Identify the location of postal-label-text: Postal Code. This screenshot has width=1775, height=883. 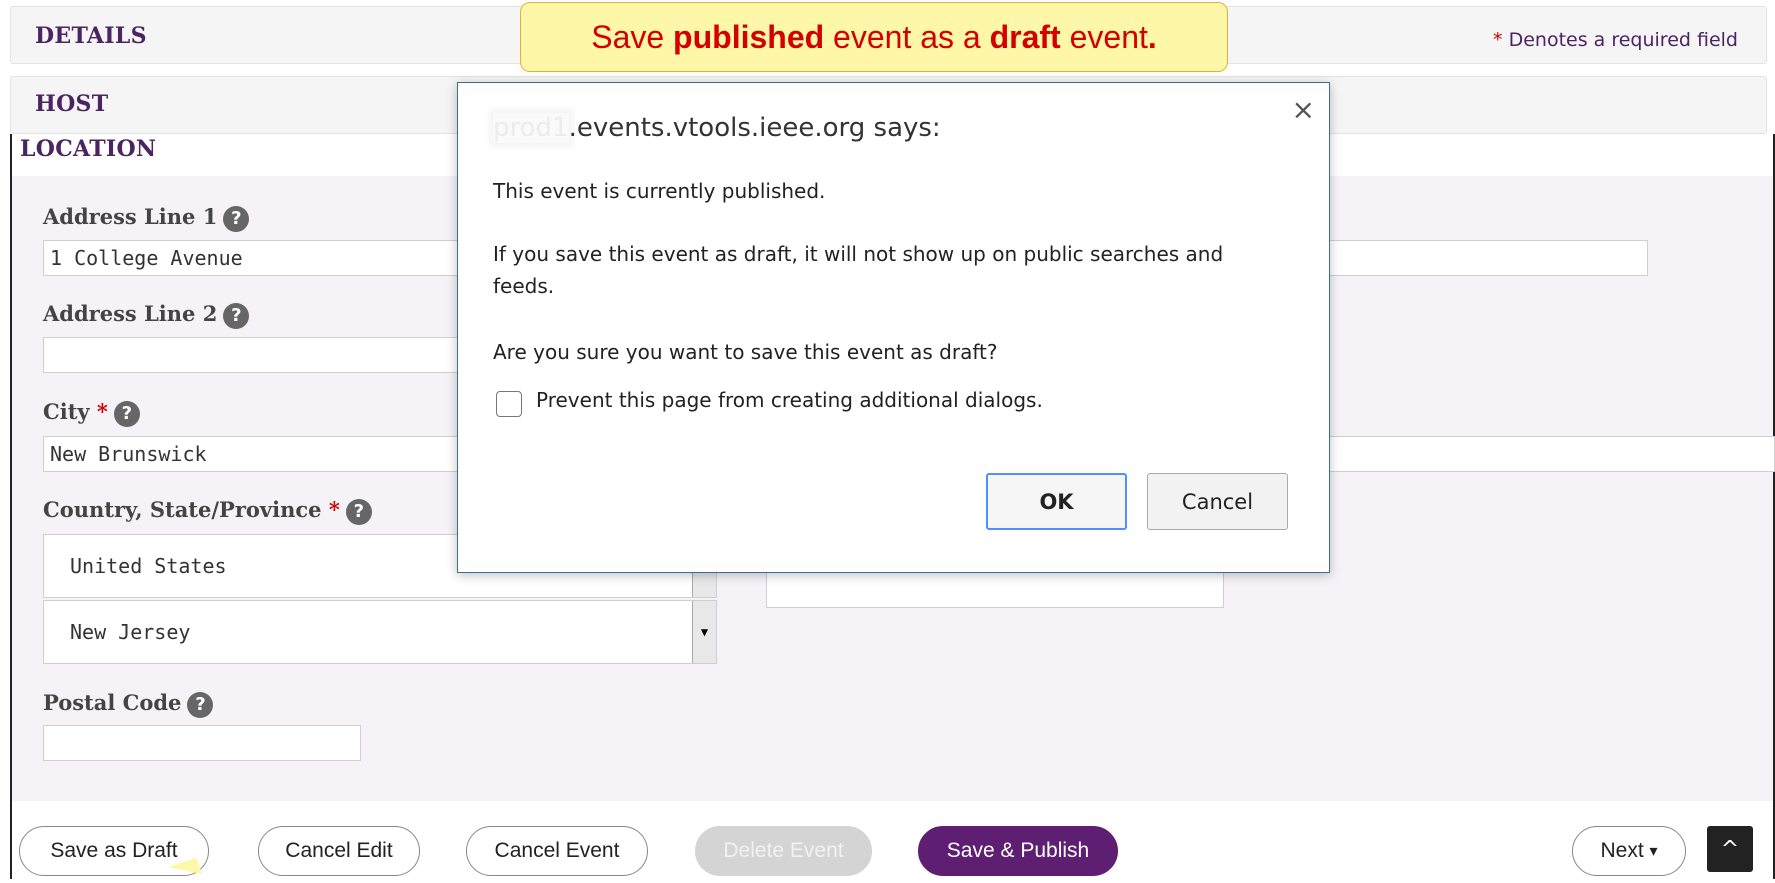
(112, 702).